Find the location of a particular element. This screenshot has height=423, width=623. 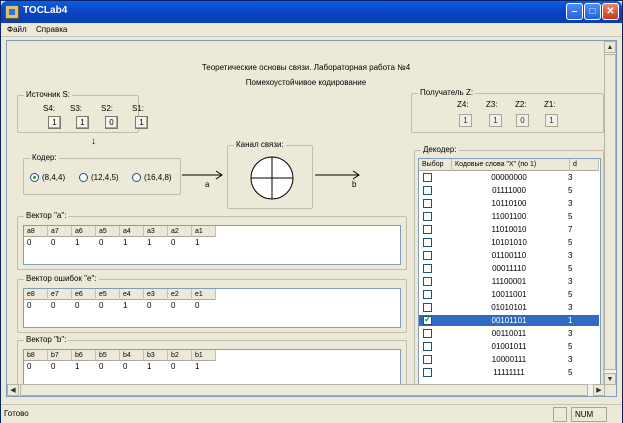

scroll-up-button: ▲ is located at coordinates (610, 47).